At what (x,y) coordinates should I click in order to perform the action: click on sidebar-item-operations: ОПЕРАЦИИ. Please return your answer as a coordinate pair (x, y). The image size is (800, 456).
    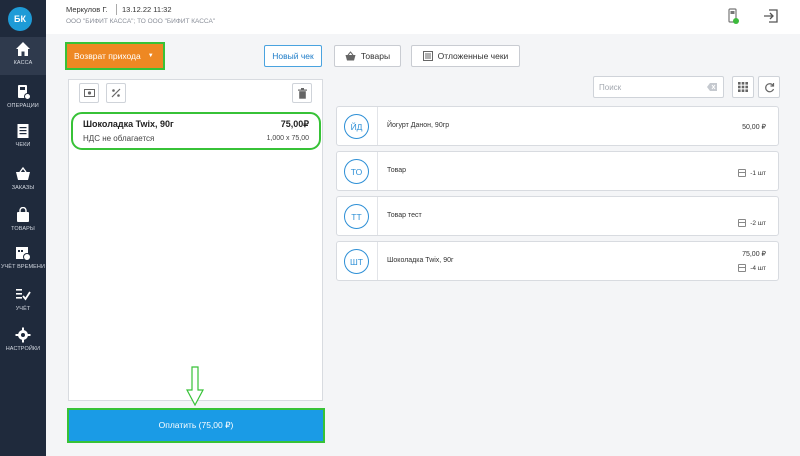
    Looking at the image, I should click on (23, 99).